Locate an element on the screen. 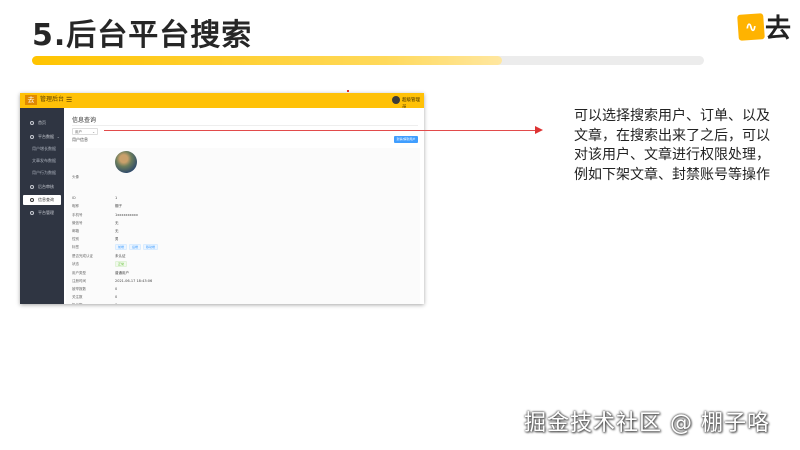  sidebar-item-home: 首页 is located at coordinates (42, 123).